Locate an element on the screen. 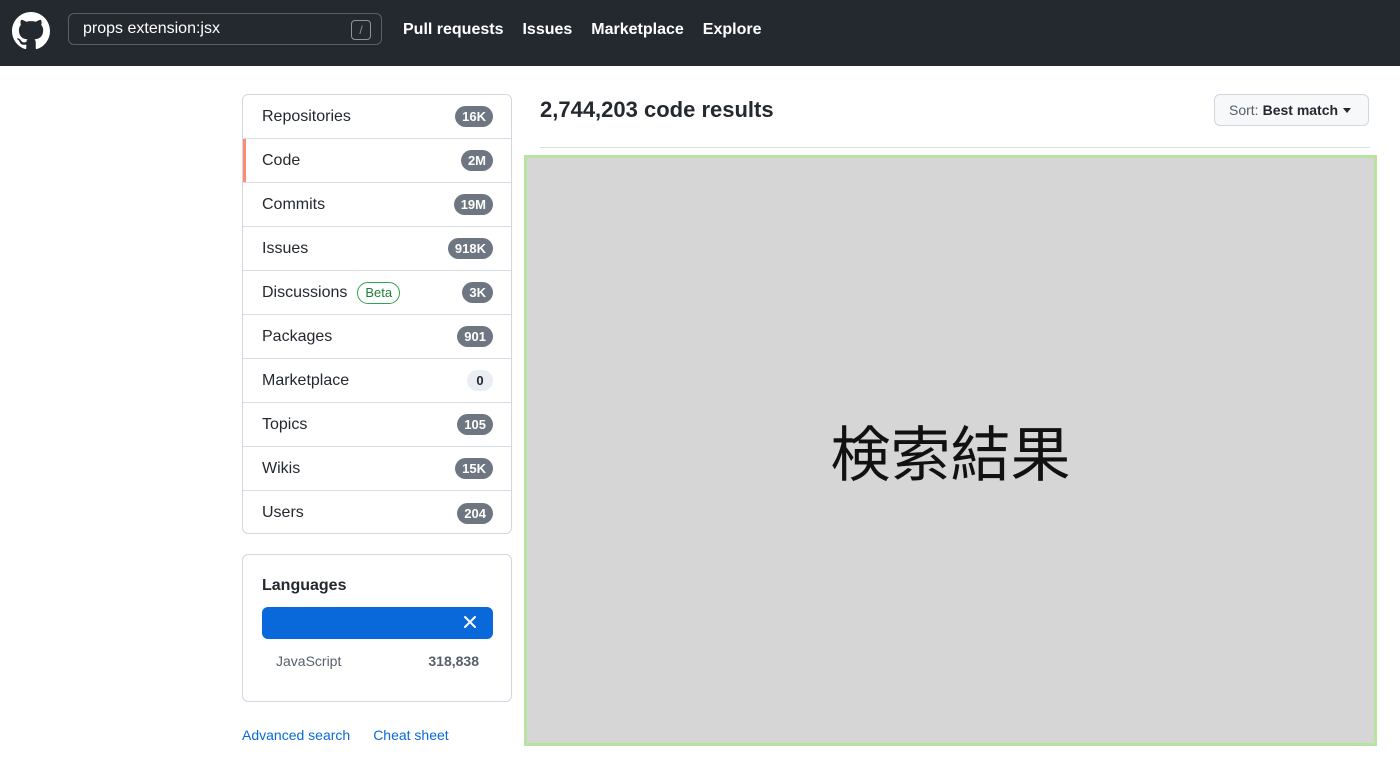 The width and height of the screenshot is (1400, 760). global-nav: Pull requests Issues Marketplace Explore is located at coordinates (582, 30).